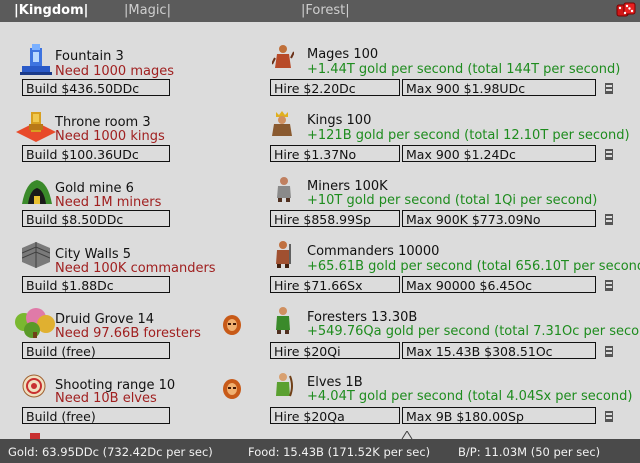 This screenshot has width=640, height=463. I want to click on building-name: Druid Grove 14, so click(105, 319).